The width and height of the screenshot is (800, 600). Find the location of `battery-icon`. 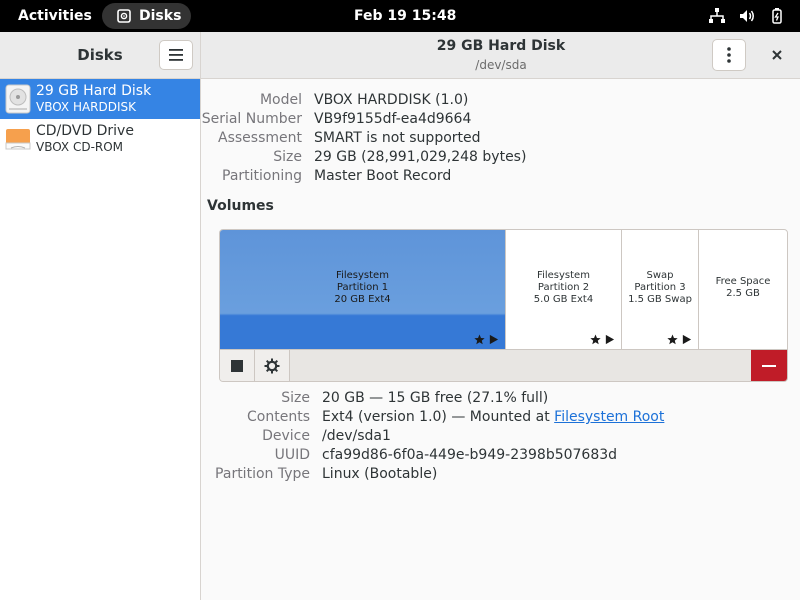

battery-icon is located at coordinates (777, 16).